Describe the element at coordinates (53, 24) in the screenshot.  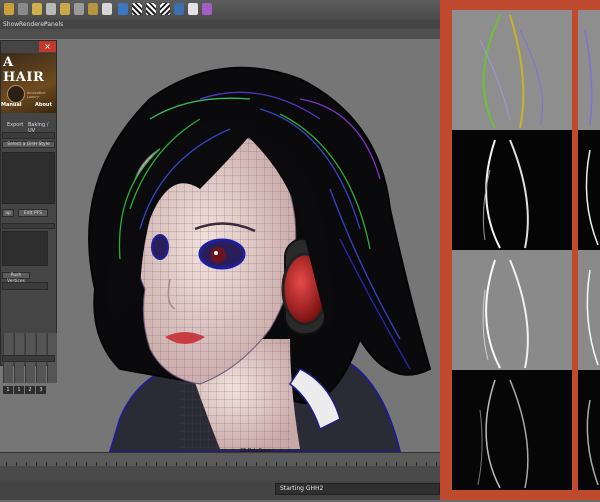
I see `menu-panels: Panels` at that location.